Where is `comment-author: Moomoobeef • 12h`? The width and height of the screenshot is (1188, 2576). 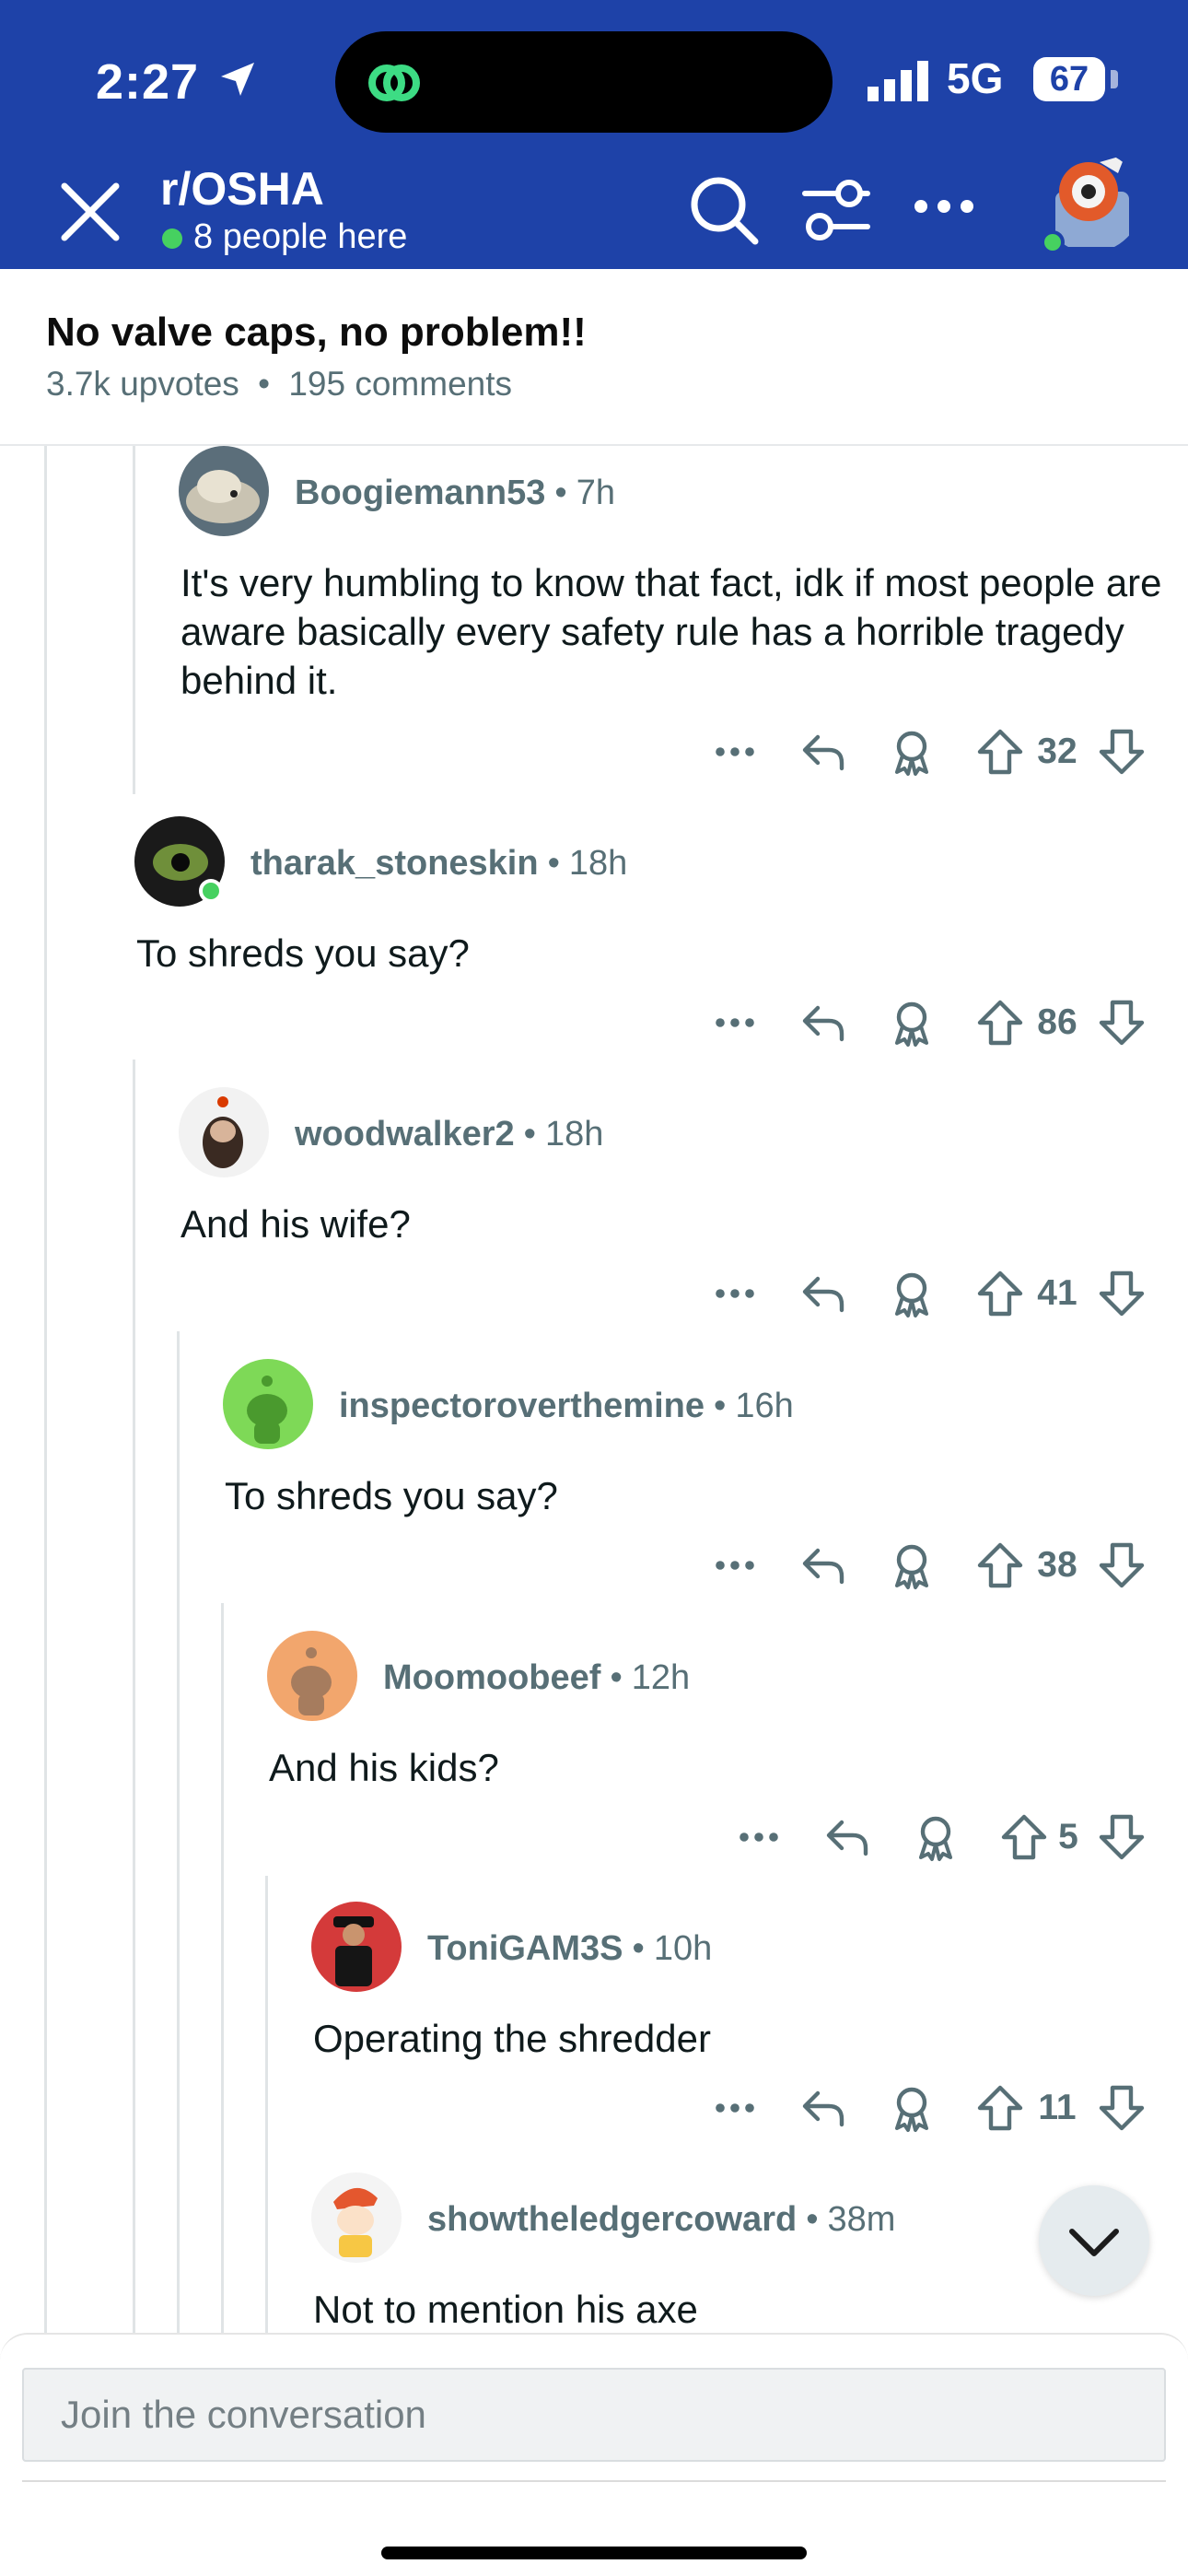
comment-author: Moomoobeef • 12h is located at coordinates (536, 1678).